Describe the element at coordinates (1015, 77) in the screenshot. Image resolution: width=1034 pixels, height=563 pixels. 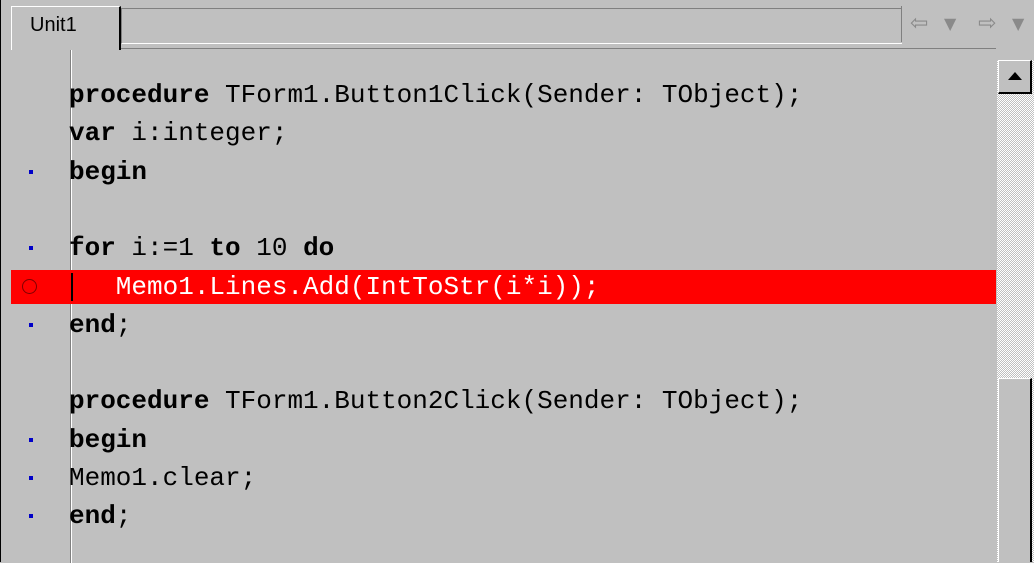
I see `scroll-up-button` at that location.